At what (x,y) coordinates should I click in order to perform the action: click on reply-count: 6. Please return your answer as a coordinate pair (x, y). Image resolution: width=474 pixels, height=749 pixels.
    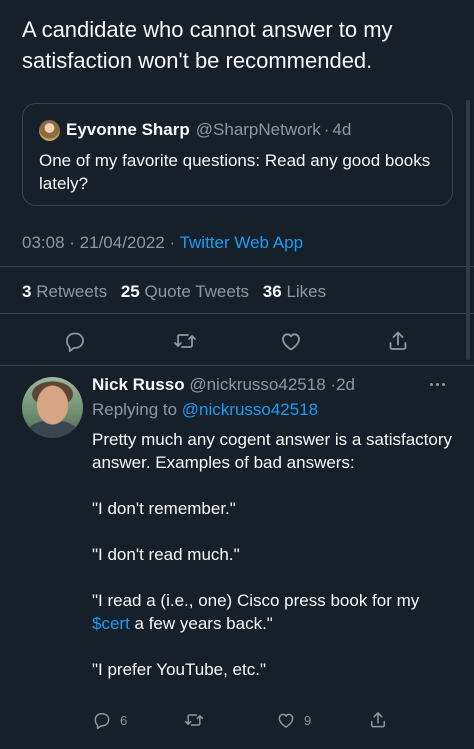
    Looking at the image, I should click on (124, 720).